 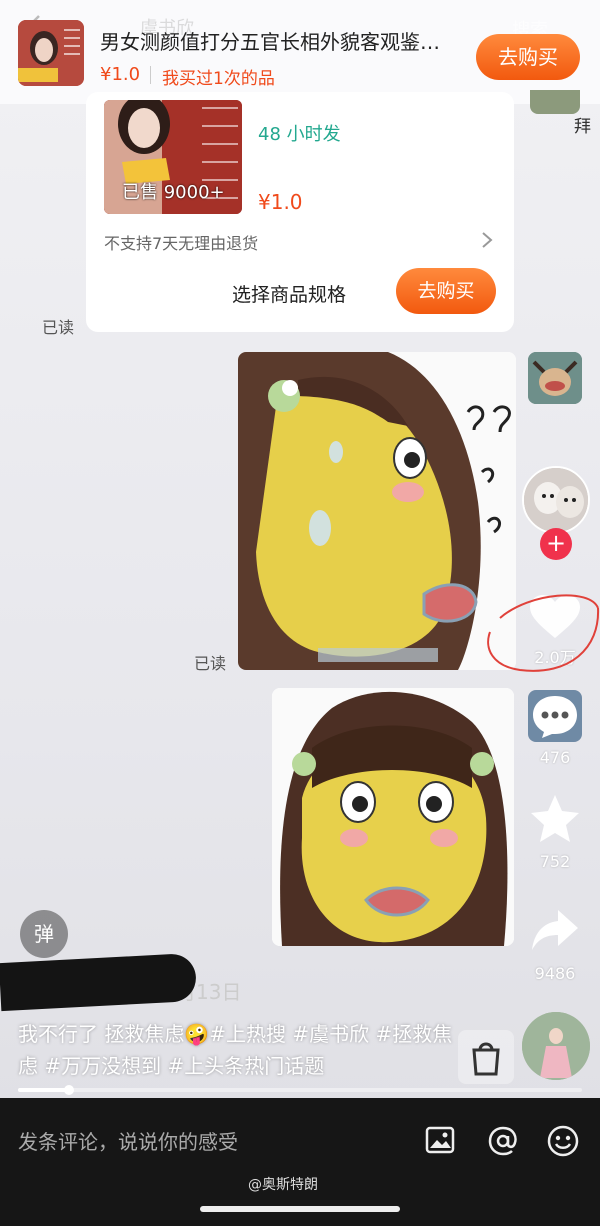 What do you see at coordinates (99, 982) in the screenshot?
I see `redaction-mark` at bounding box center [99, 982].